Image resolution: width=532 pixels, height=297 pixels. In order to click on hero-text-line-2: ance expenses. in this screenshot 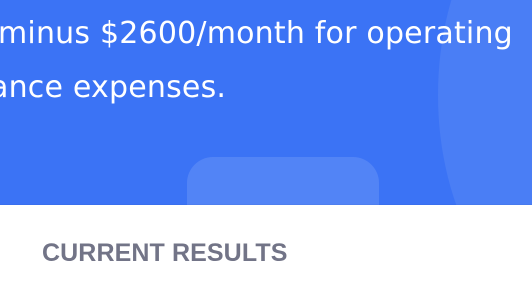, I will do `click(113, 87)`.